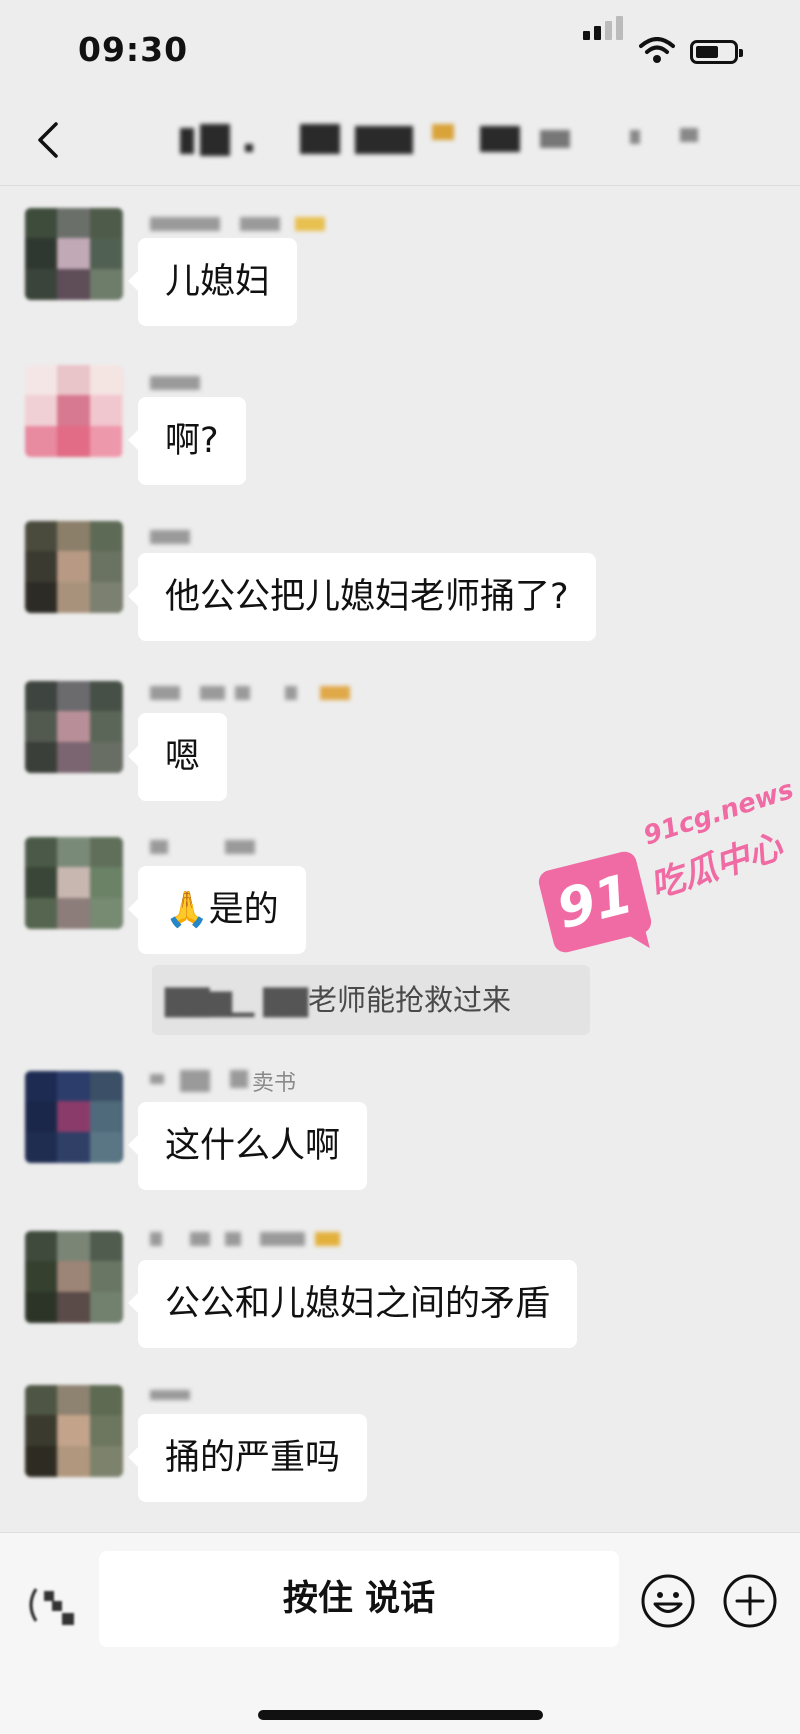 Image resolution: width=800 pixels, height=1734 pixels. I want to click on plus-icon, so click(750, 1601).